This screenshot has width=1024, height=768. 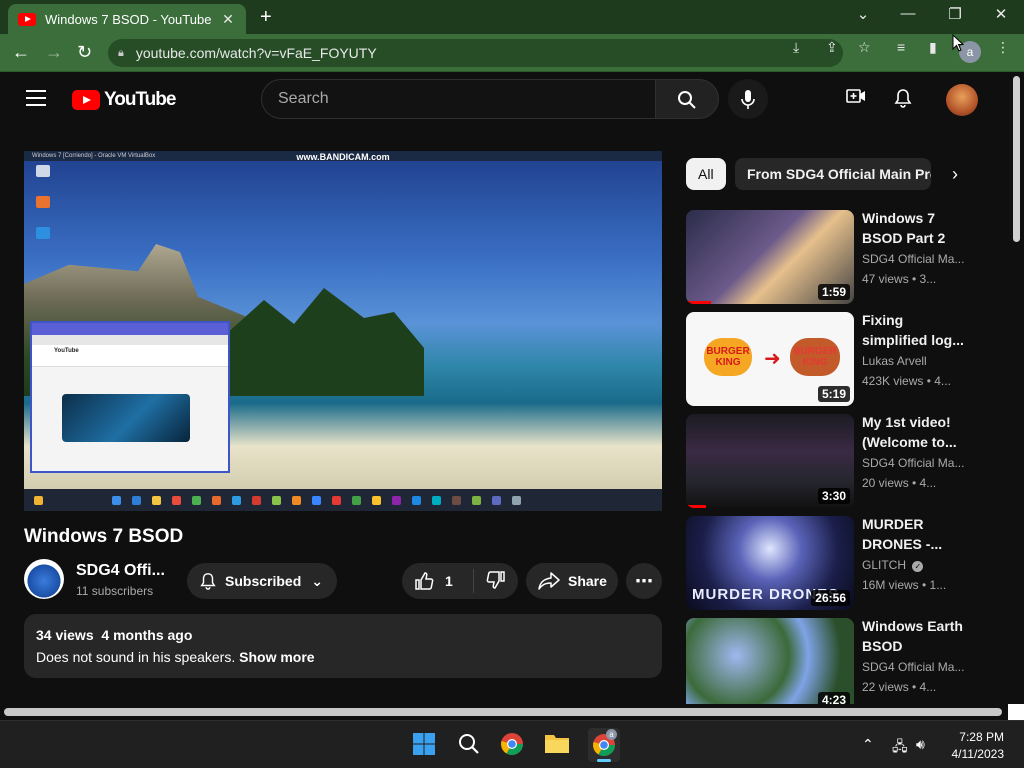 What do you see at coordinates (894, 361) in the screenshot?
I see `video-card-channel: Lukas Arvell` at bounding box center [894, 361].